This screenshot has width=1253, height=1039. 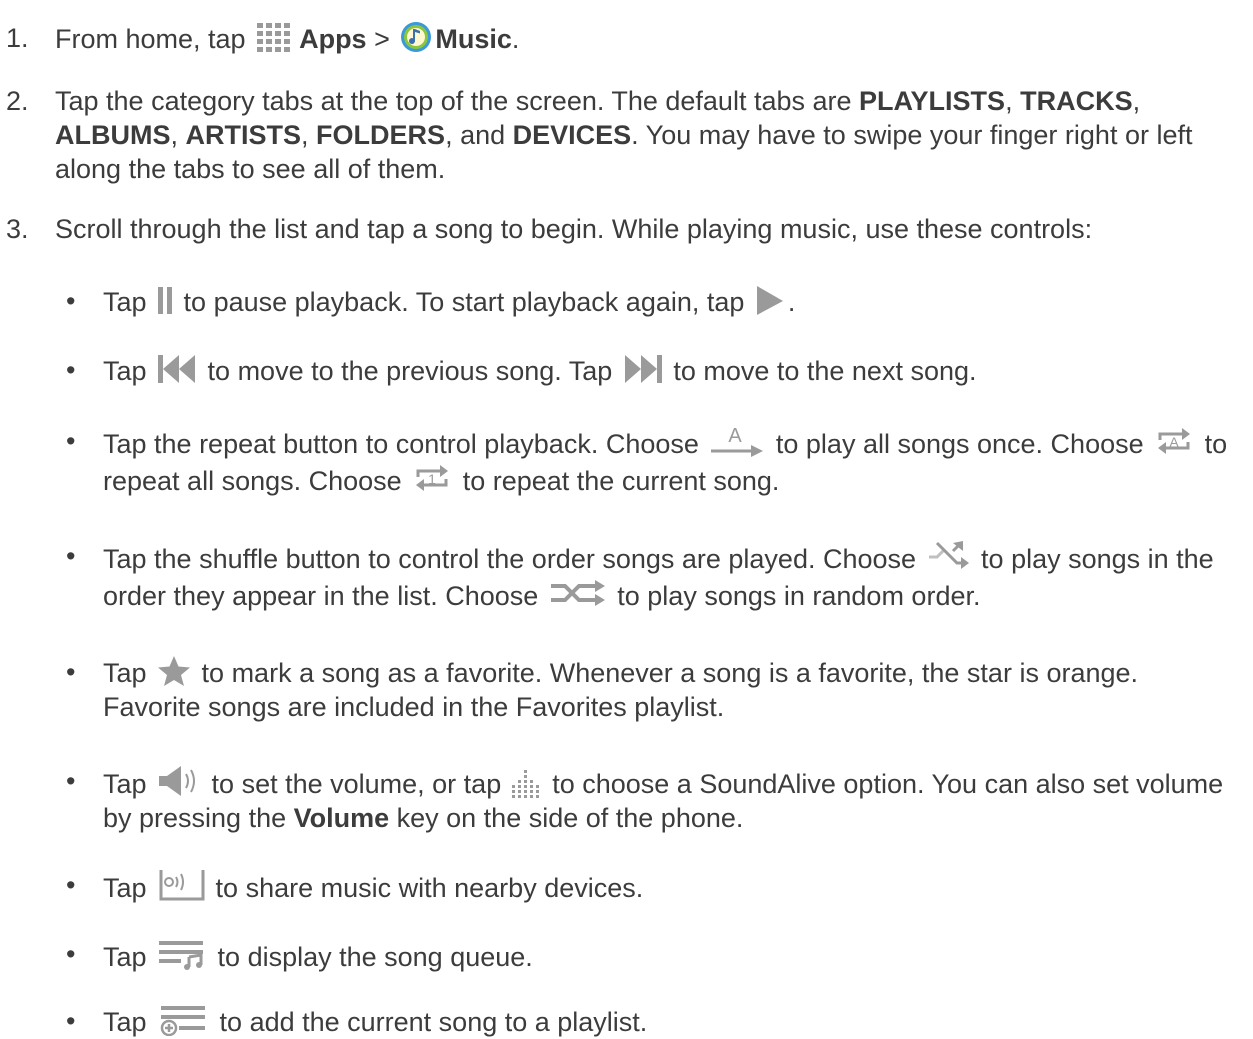 I want to click on previous-icon, so click(x=177, y=369).